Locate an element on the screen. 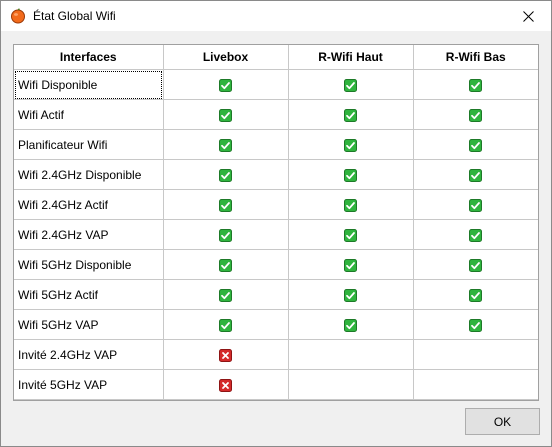  table-row: Wifi Actif is located at coordinates (276, 114).